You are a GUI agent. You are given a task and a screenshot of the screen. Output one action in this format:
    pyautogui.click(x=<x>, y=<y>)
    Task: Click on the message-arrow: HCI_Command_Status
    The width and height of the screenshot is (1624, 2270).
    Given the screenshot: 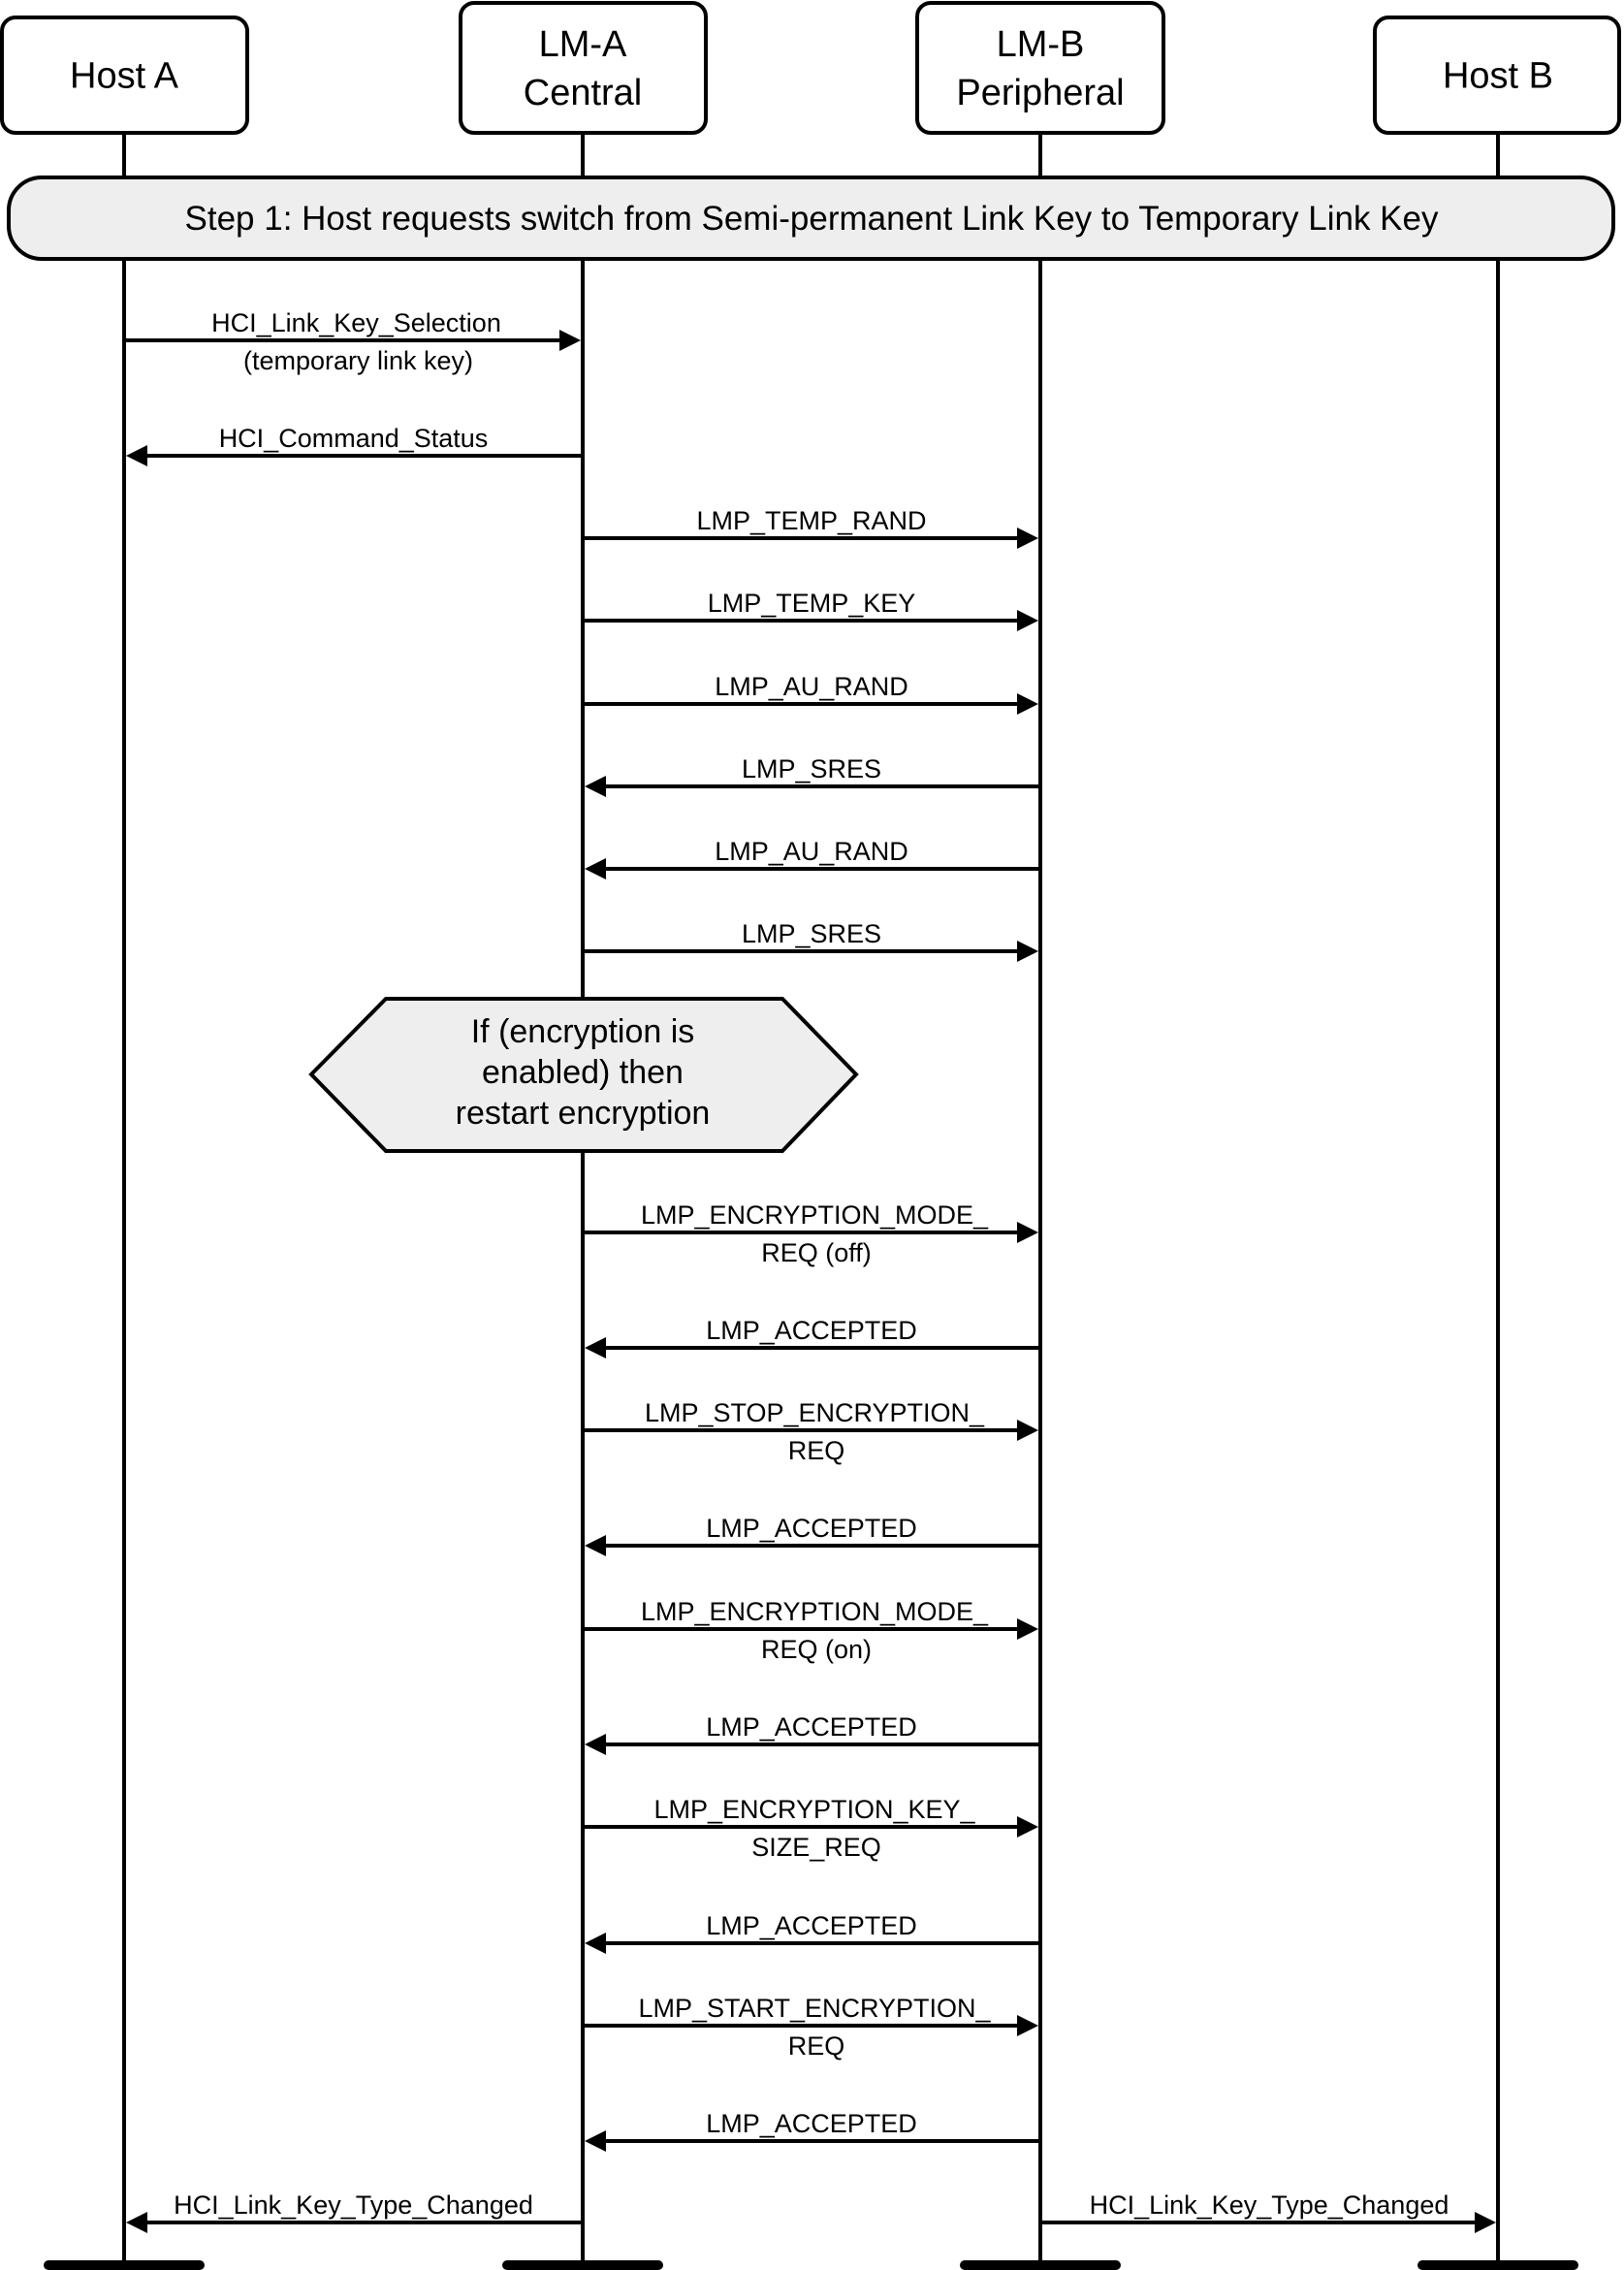 What is the action you would take?
    pyautogui.click(x=354, y=445)
    